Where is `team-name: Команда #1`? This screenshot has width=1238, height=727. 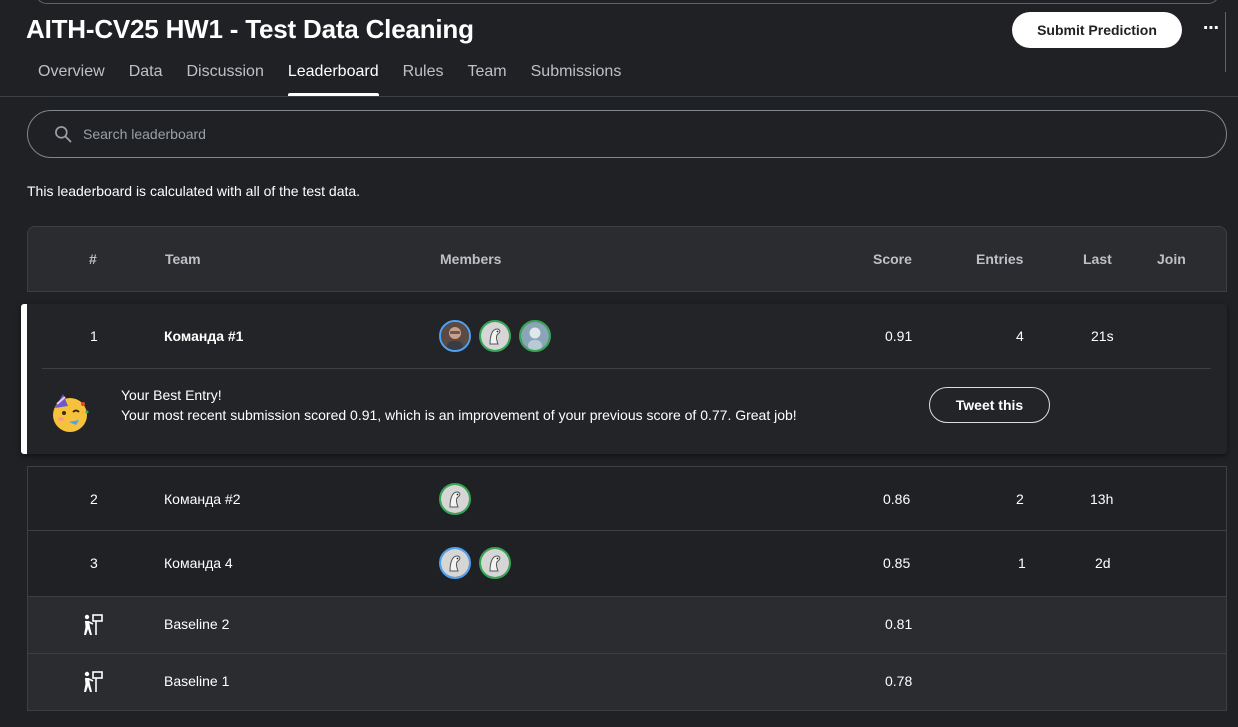
team-name: Команда #1 is located at coordinates (203, 336).